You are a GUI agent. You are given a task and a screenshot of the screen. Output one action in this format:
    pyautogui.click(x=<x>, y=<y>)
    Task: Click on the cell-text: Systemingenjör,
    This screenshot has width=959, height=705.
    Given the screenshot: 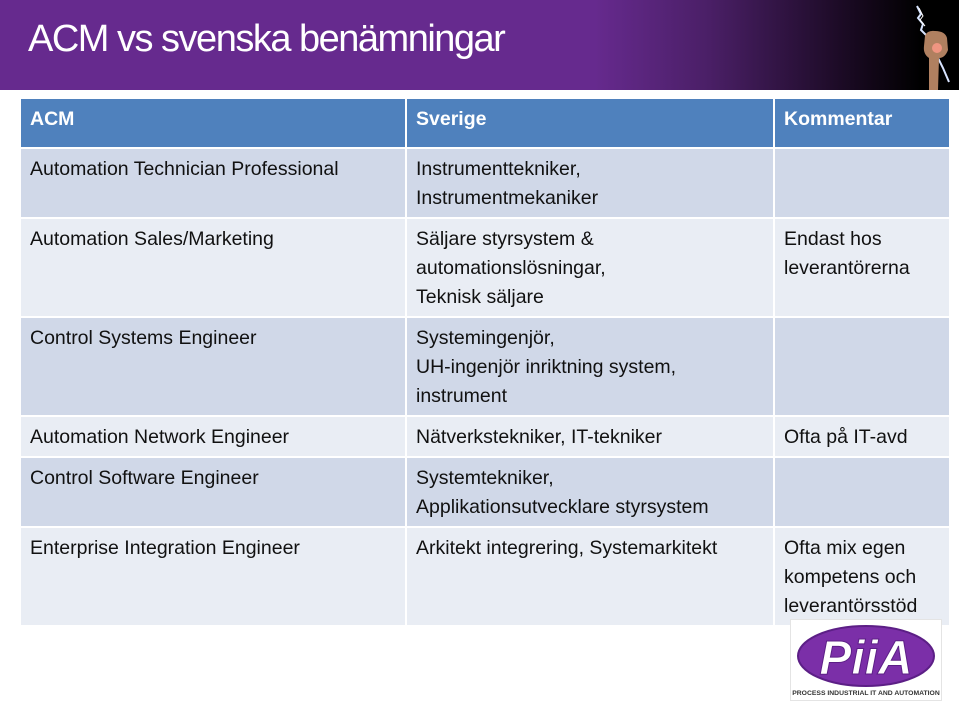 What is the action you would take?
    pyautogui.click(x=485, y=338)
    